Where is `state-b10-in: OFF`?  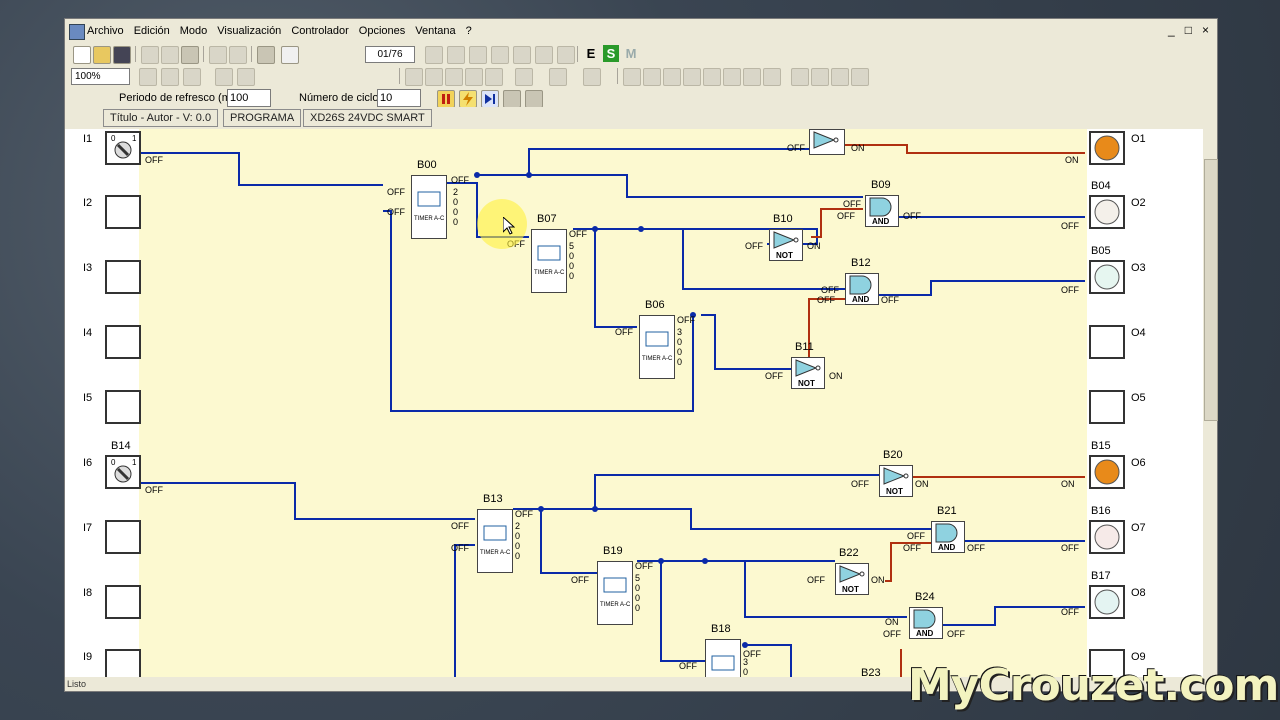 state-b10-in: OFF is located at coordinates (754, 246).